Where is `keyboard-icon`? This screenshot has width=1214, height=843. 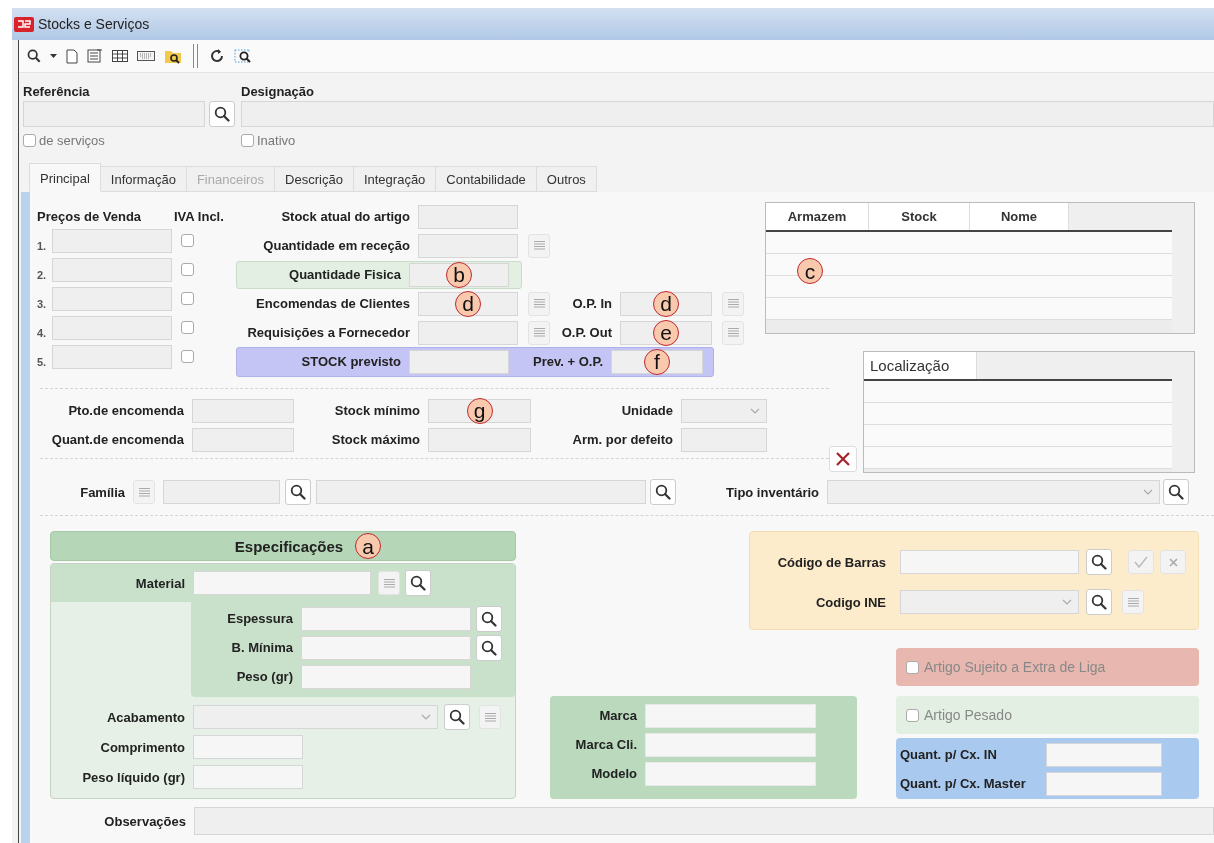
keyboard-icon is located at coordinates (146, 56).